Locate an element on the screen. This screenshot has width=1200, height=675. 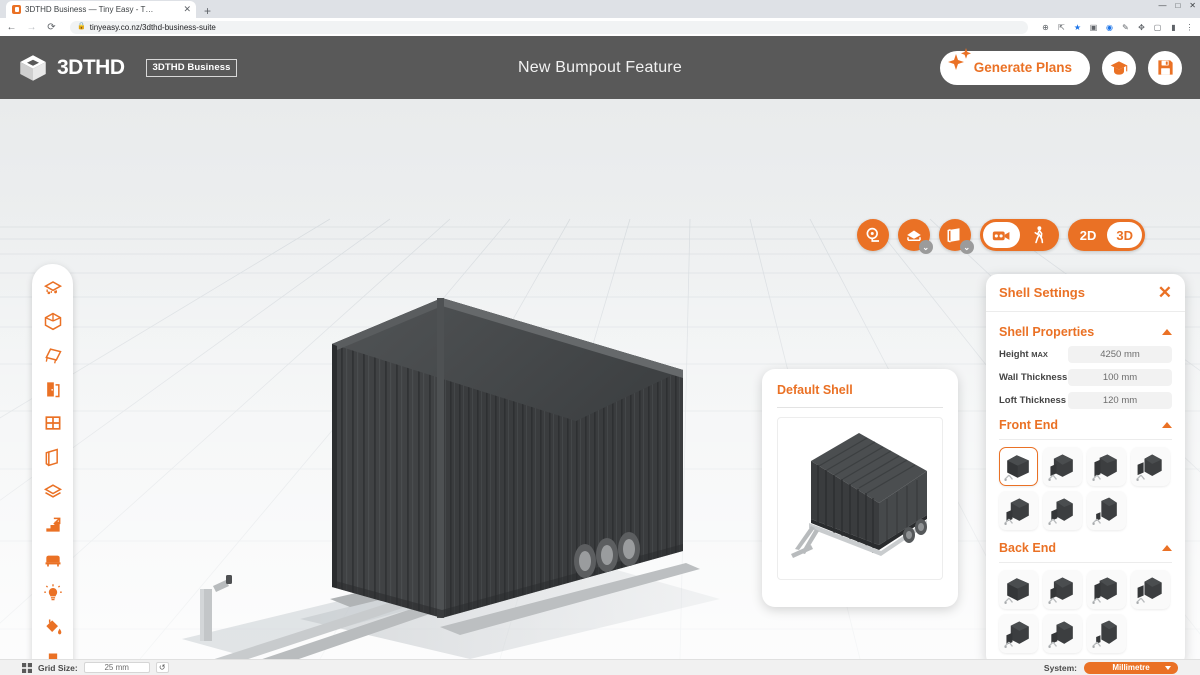
minimize-icon: — is located at coordinates (1162, 5).